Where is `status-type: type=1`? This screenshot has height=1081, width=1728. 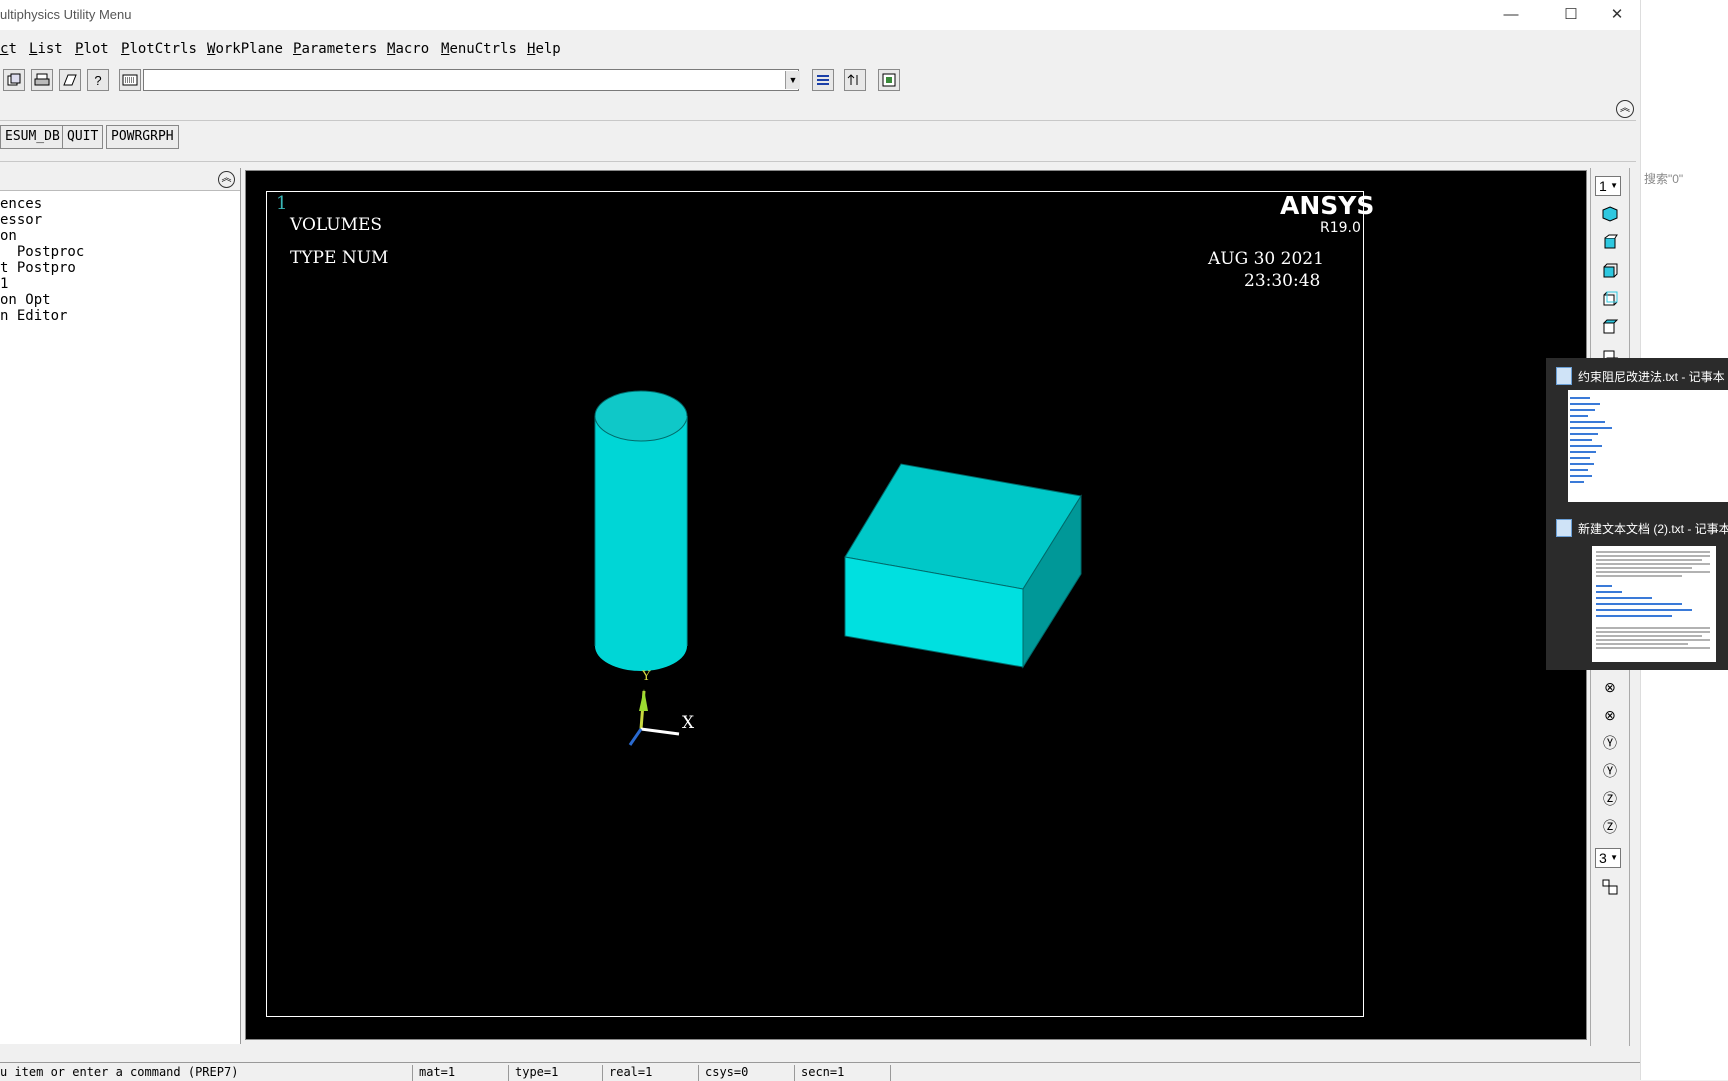 status-type: type=1 is located at coordinates (553, 1073).